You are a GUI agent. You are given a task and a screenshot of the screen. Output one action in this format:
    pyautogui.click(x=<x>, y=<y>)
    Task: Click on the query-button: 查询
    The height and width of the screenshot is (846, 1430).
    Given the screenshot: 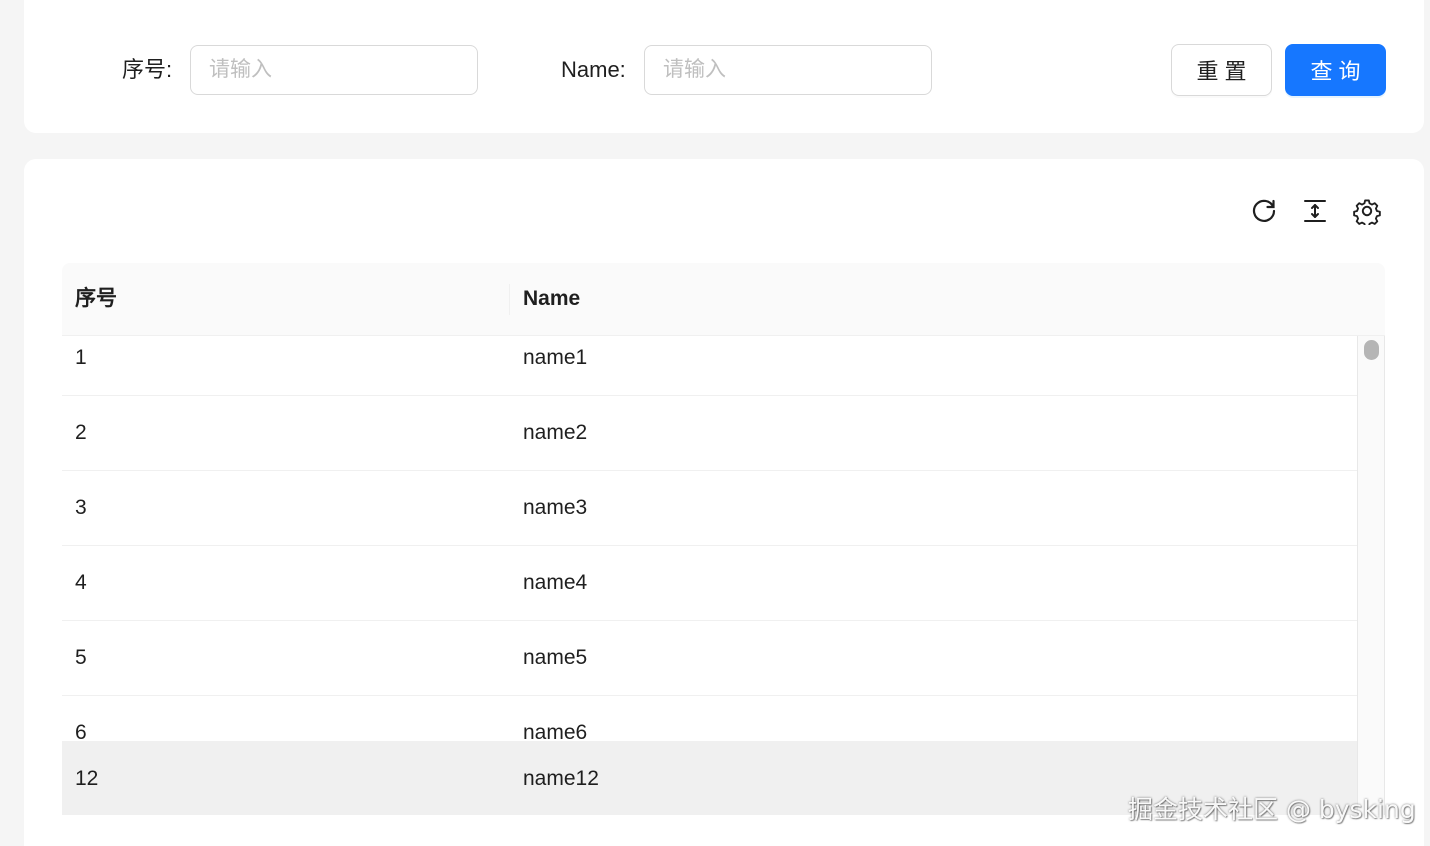 What is the action you would take?
    pyautogui.click(x=1335, y=70)
    